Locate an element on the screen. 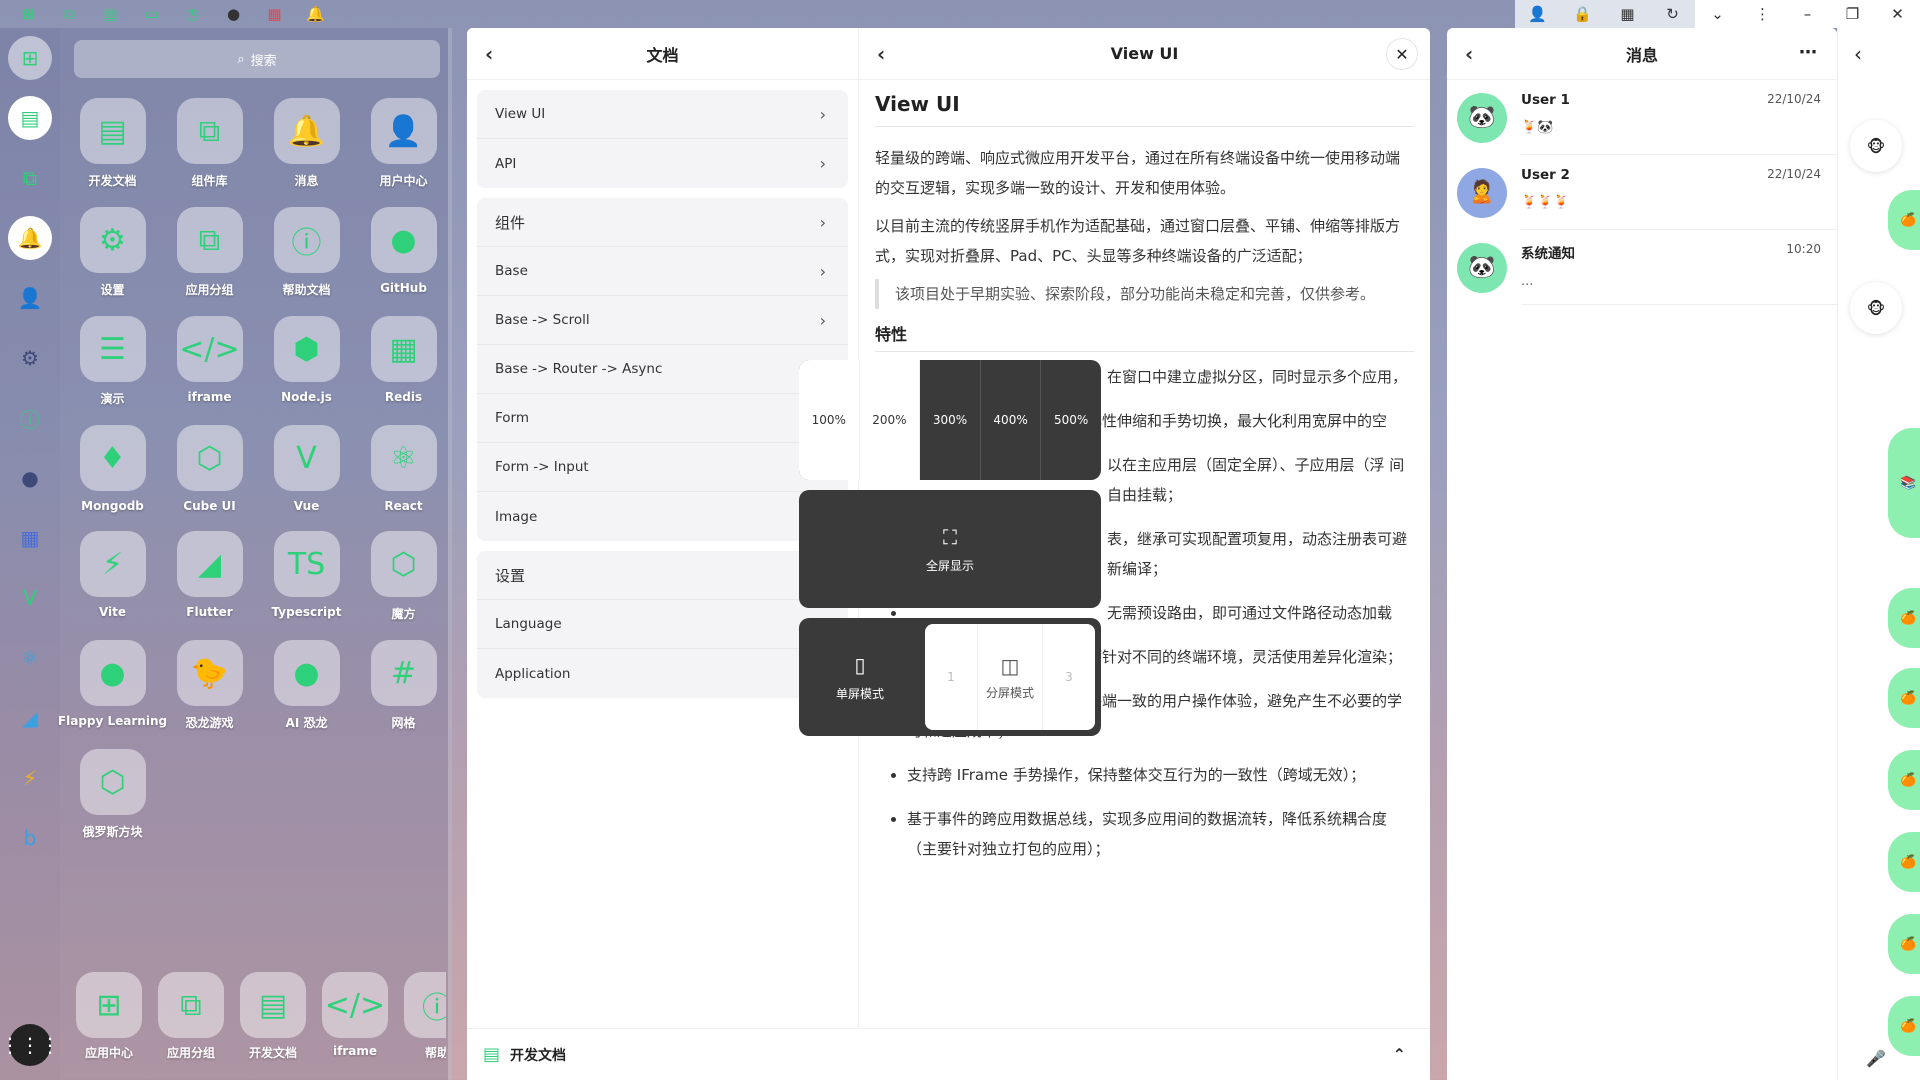  chevron-up-icon: ⌃ is located at coordinates (1399, 1054).